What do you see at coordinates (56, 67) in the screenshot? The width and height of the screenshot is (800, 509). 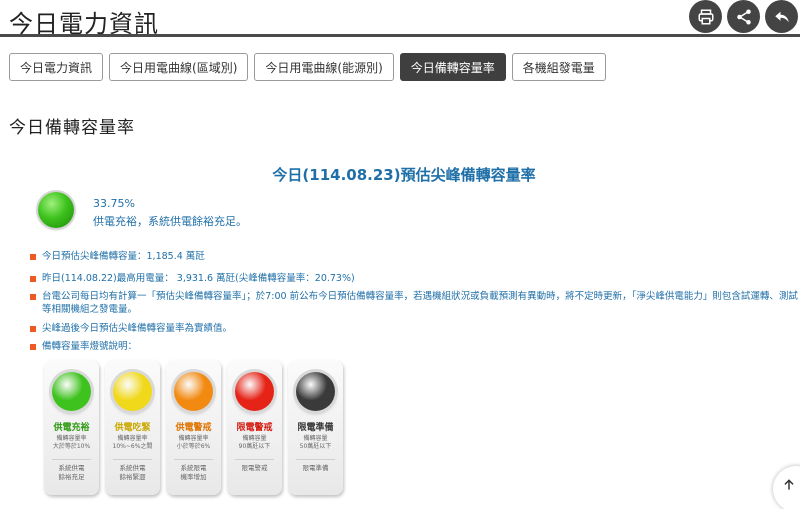 I see `tab-today-power-info: 今日電力資訊` at bounding box center [56, 67].